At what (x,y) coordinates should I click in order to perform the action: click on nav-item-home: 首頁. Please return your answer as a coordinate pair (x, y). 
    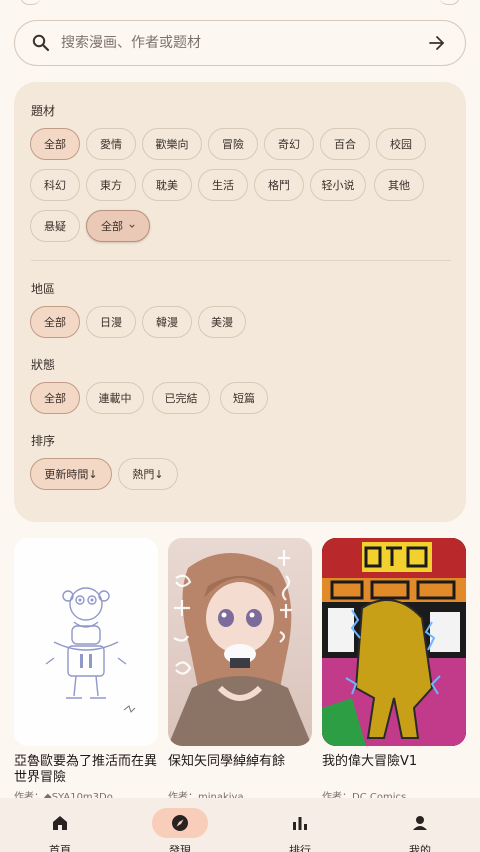
    Looking at the image, I should click on (60, 825).